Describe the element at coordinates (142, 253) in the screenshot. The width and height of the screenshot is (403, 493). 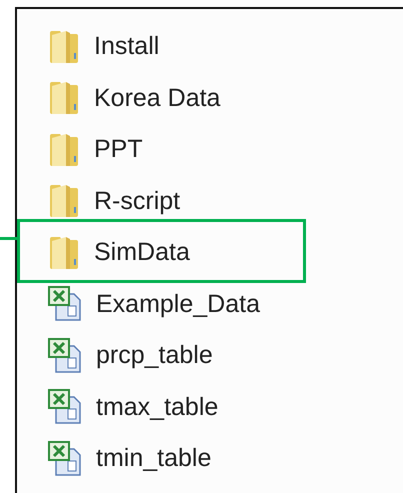
I see `file-name: SimData` at that location.